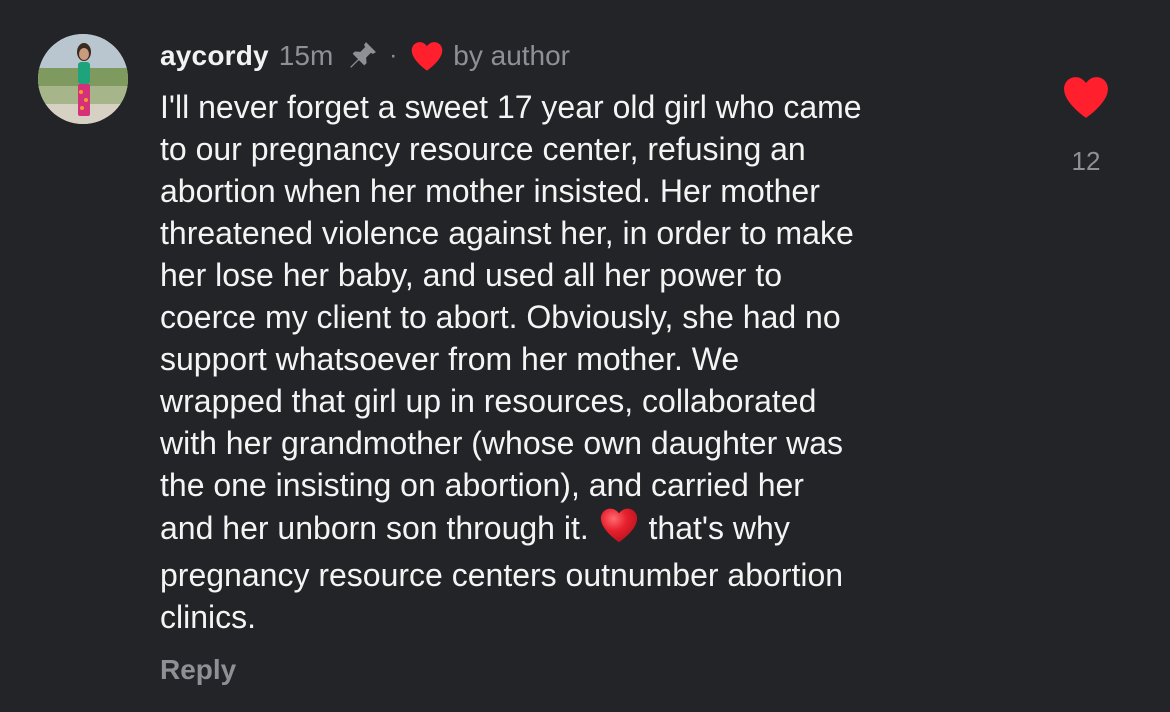 The height and width of the screenshot is (712, 1170). I want to click on reply-button: Reply, so click(198, 670).